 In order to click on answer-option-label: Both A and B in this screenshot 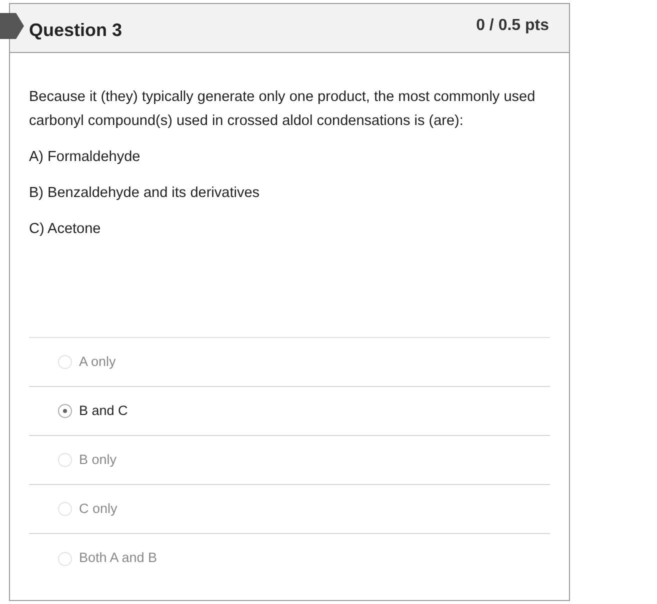, I will do `click(118, 558)`.